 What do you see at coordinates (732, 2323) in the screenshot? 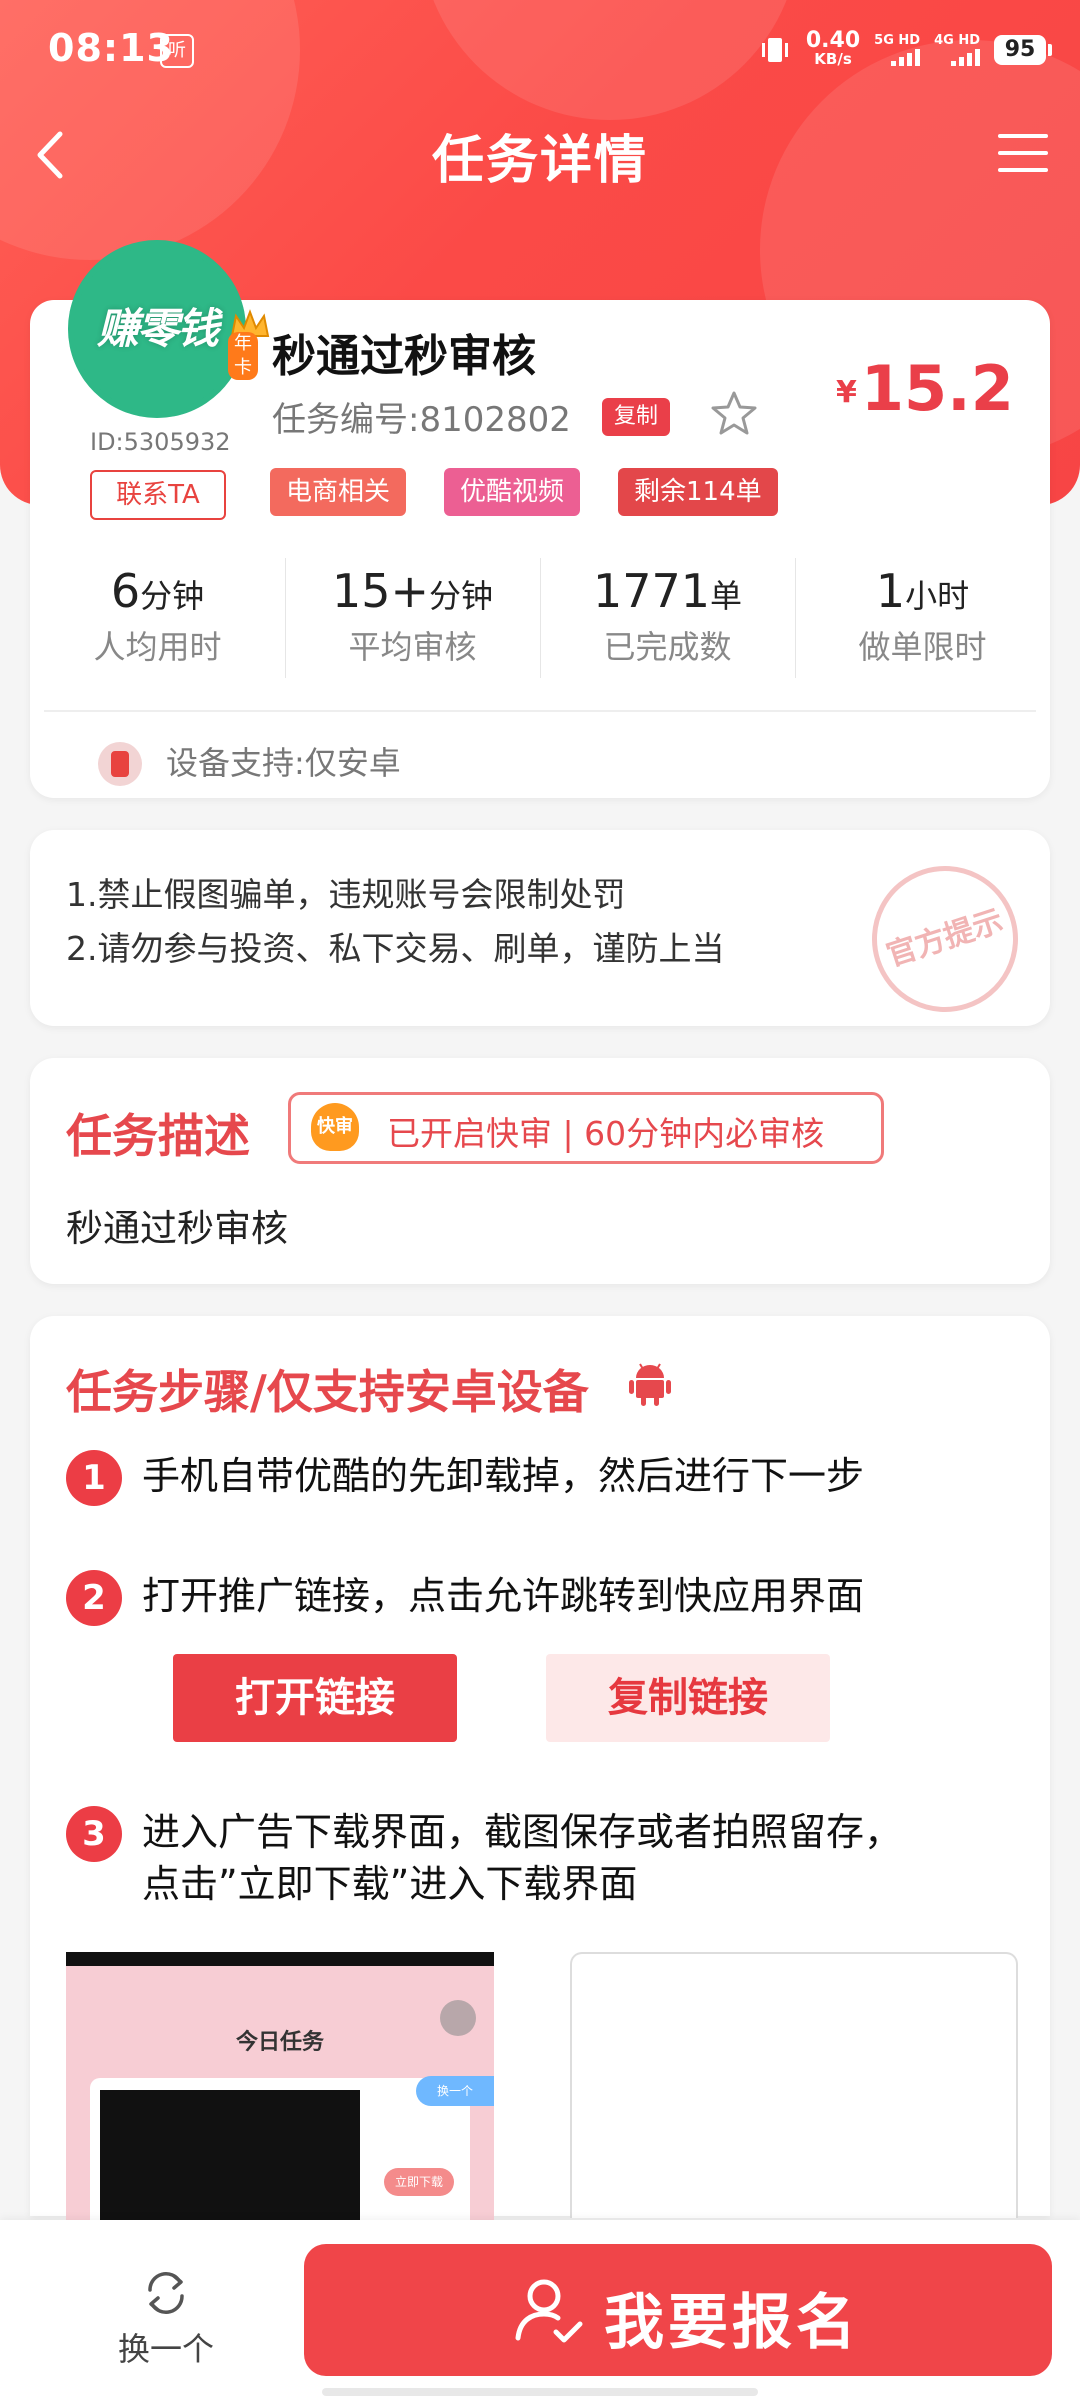
I see `signup-label: 我要报名` at bounding box center [732, 2323].